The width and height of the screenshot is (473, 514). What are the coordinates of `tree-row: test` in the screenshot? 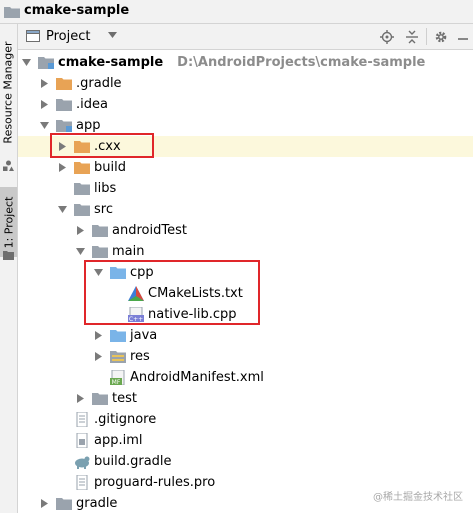 It's located at (245, 398).